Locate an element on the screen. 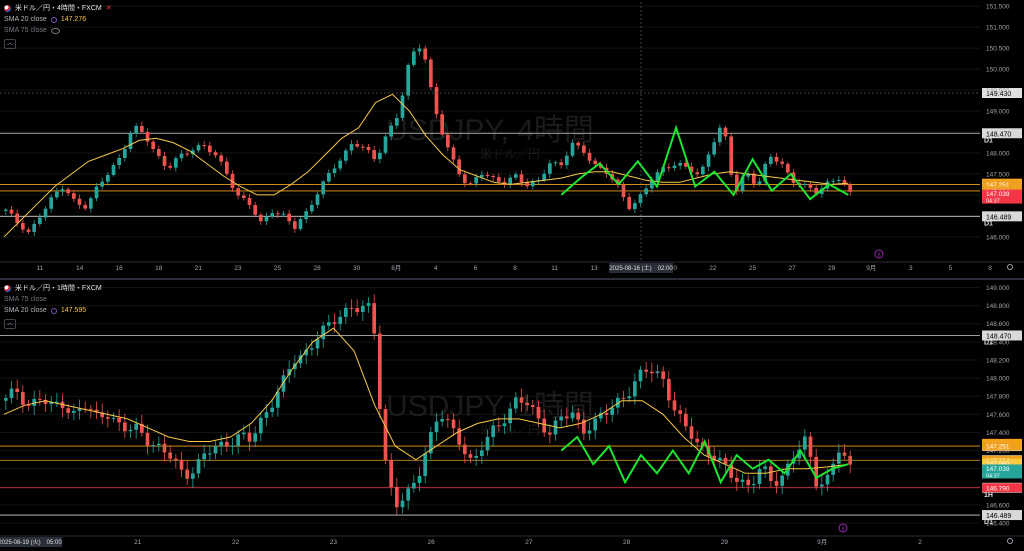 Image resolution: width=1024 pixels, height=551 pixels. time-tick-label: 14 is located at coordinates (80, 268).